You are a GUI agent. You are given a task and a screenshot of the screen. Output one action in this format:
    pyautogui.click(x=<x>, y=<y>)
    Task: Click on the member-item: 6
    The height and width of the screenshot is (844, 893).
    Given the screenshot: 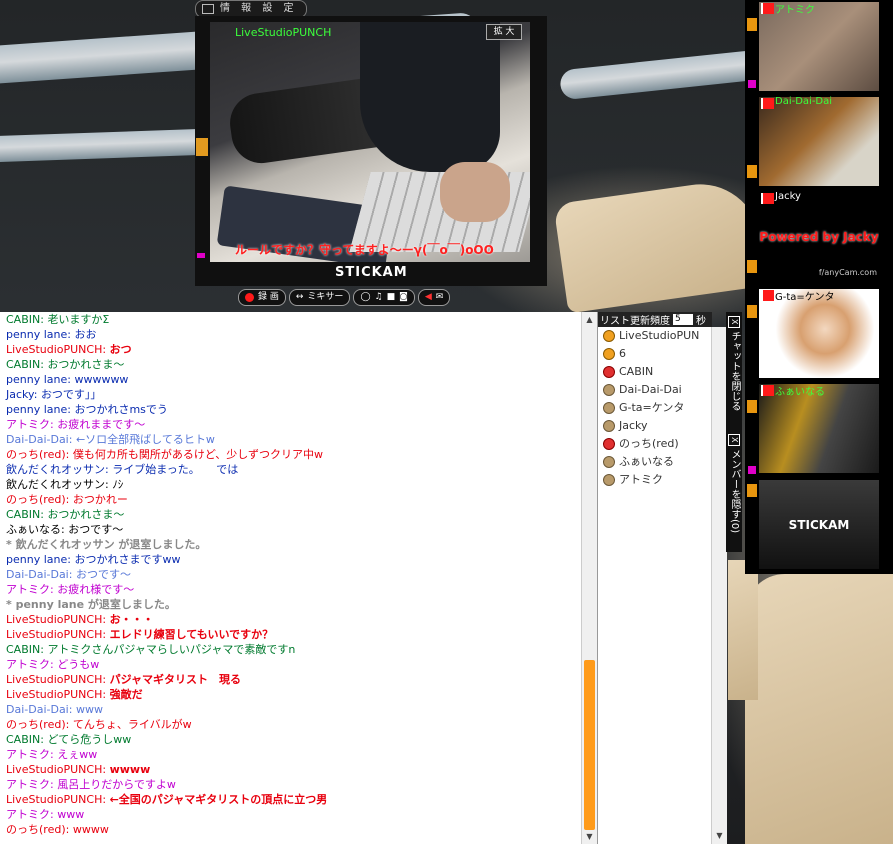 What is the action you would take?
    pyautogui.click(x=655, y=354)
    